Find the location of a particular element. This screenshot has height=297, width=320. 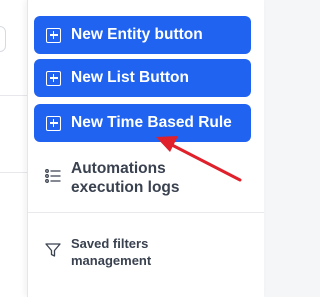

background-page is located at coordinates (15, 148).